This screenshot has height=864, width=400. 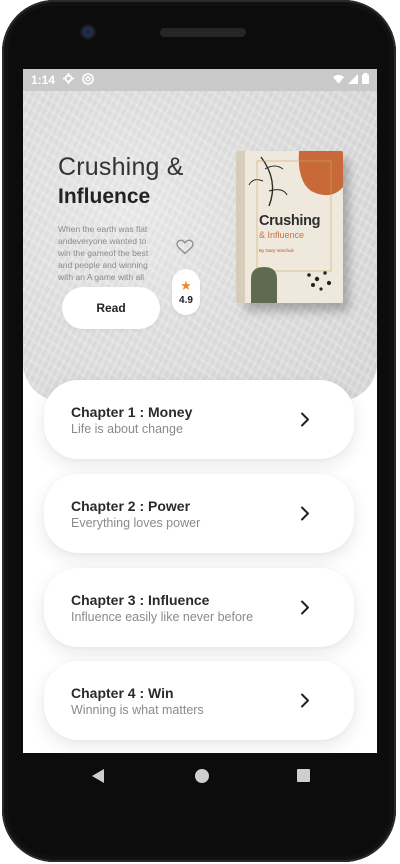 I want to click on chapter-card-2: Chapter 2 : Power Everything loves power, so click(x=199, y=513).